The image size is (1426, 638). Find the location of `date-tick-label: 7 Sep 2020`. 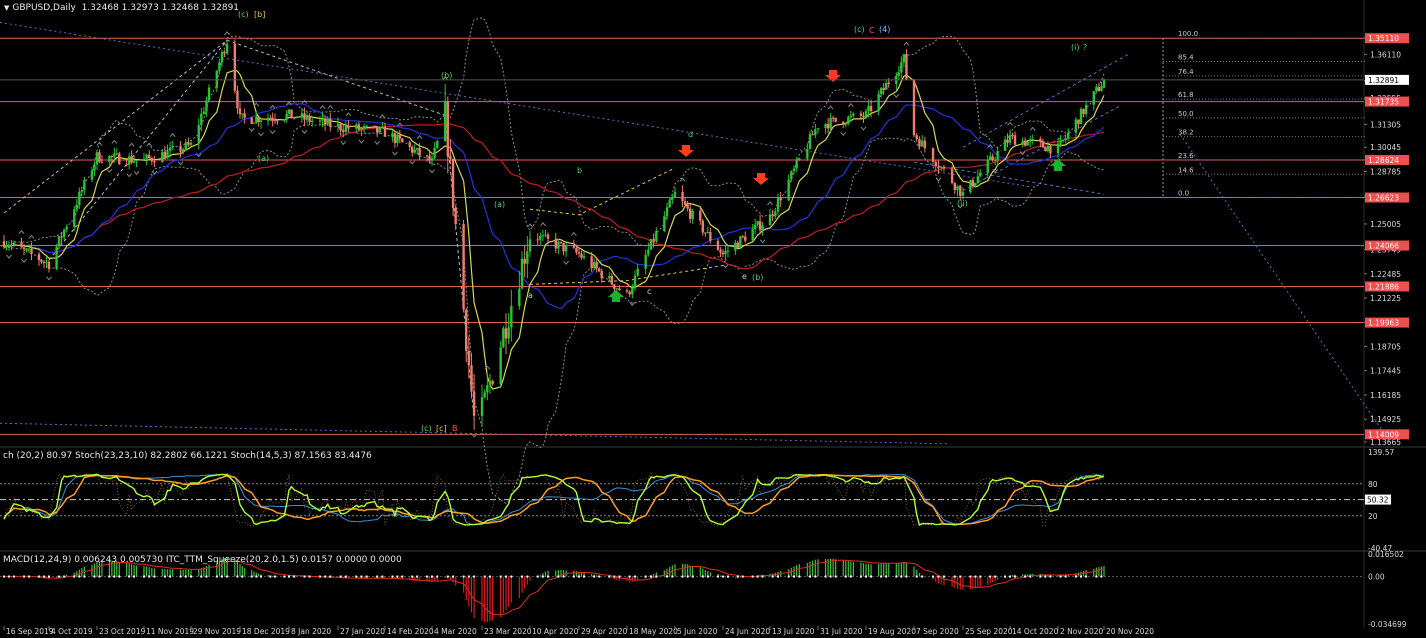

date-tick-label: 7 Sep 2020 is located at coordinates (937, 631).